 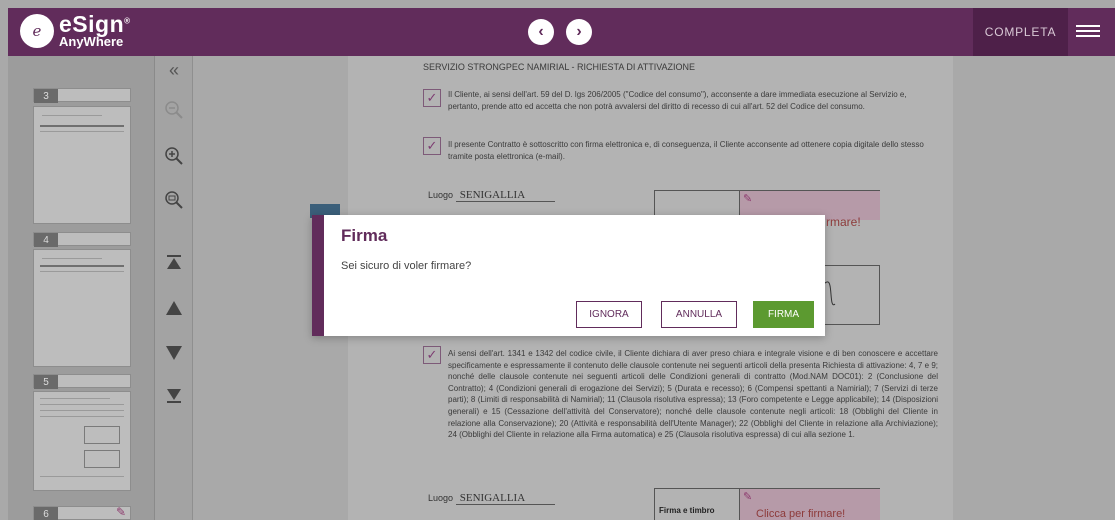 I want to click on collapse-sidebar-icon: «, so click(x=174, y=70).